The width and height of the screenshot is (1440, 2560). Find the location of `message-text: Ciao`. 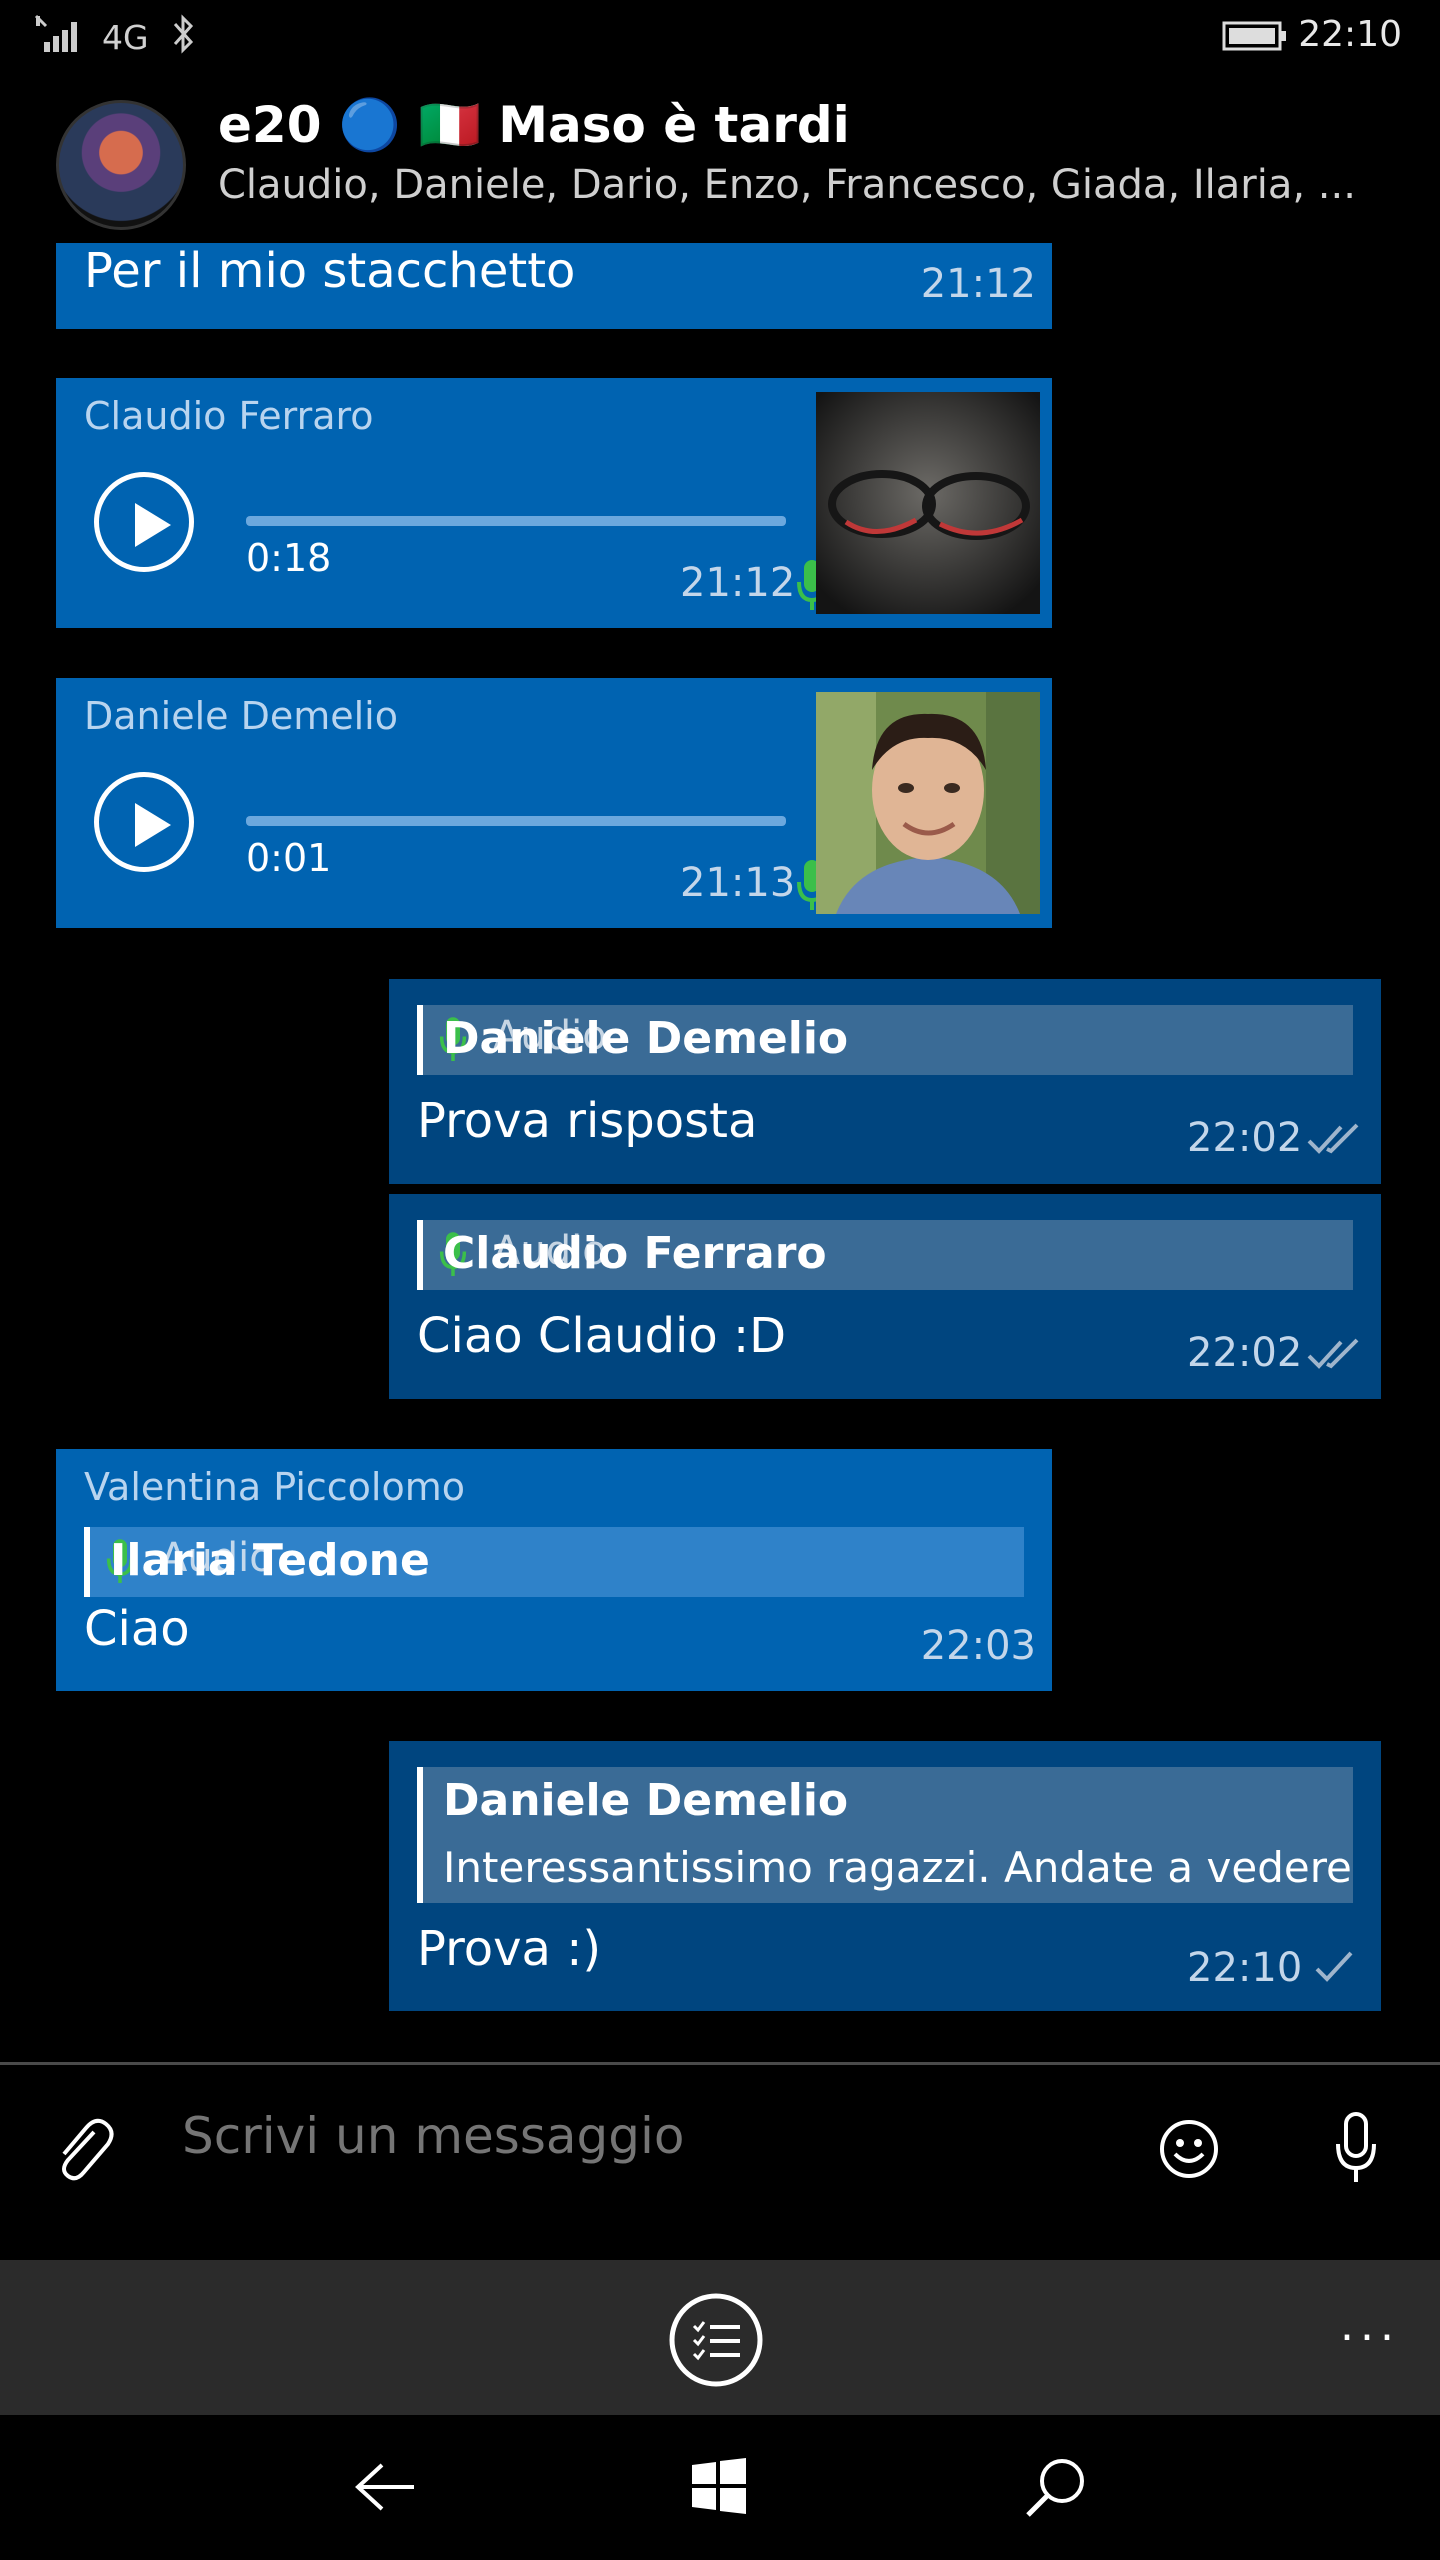

message-text: Ciao is located at coordinates (137, 1629).